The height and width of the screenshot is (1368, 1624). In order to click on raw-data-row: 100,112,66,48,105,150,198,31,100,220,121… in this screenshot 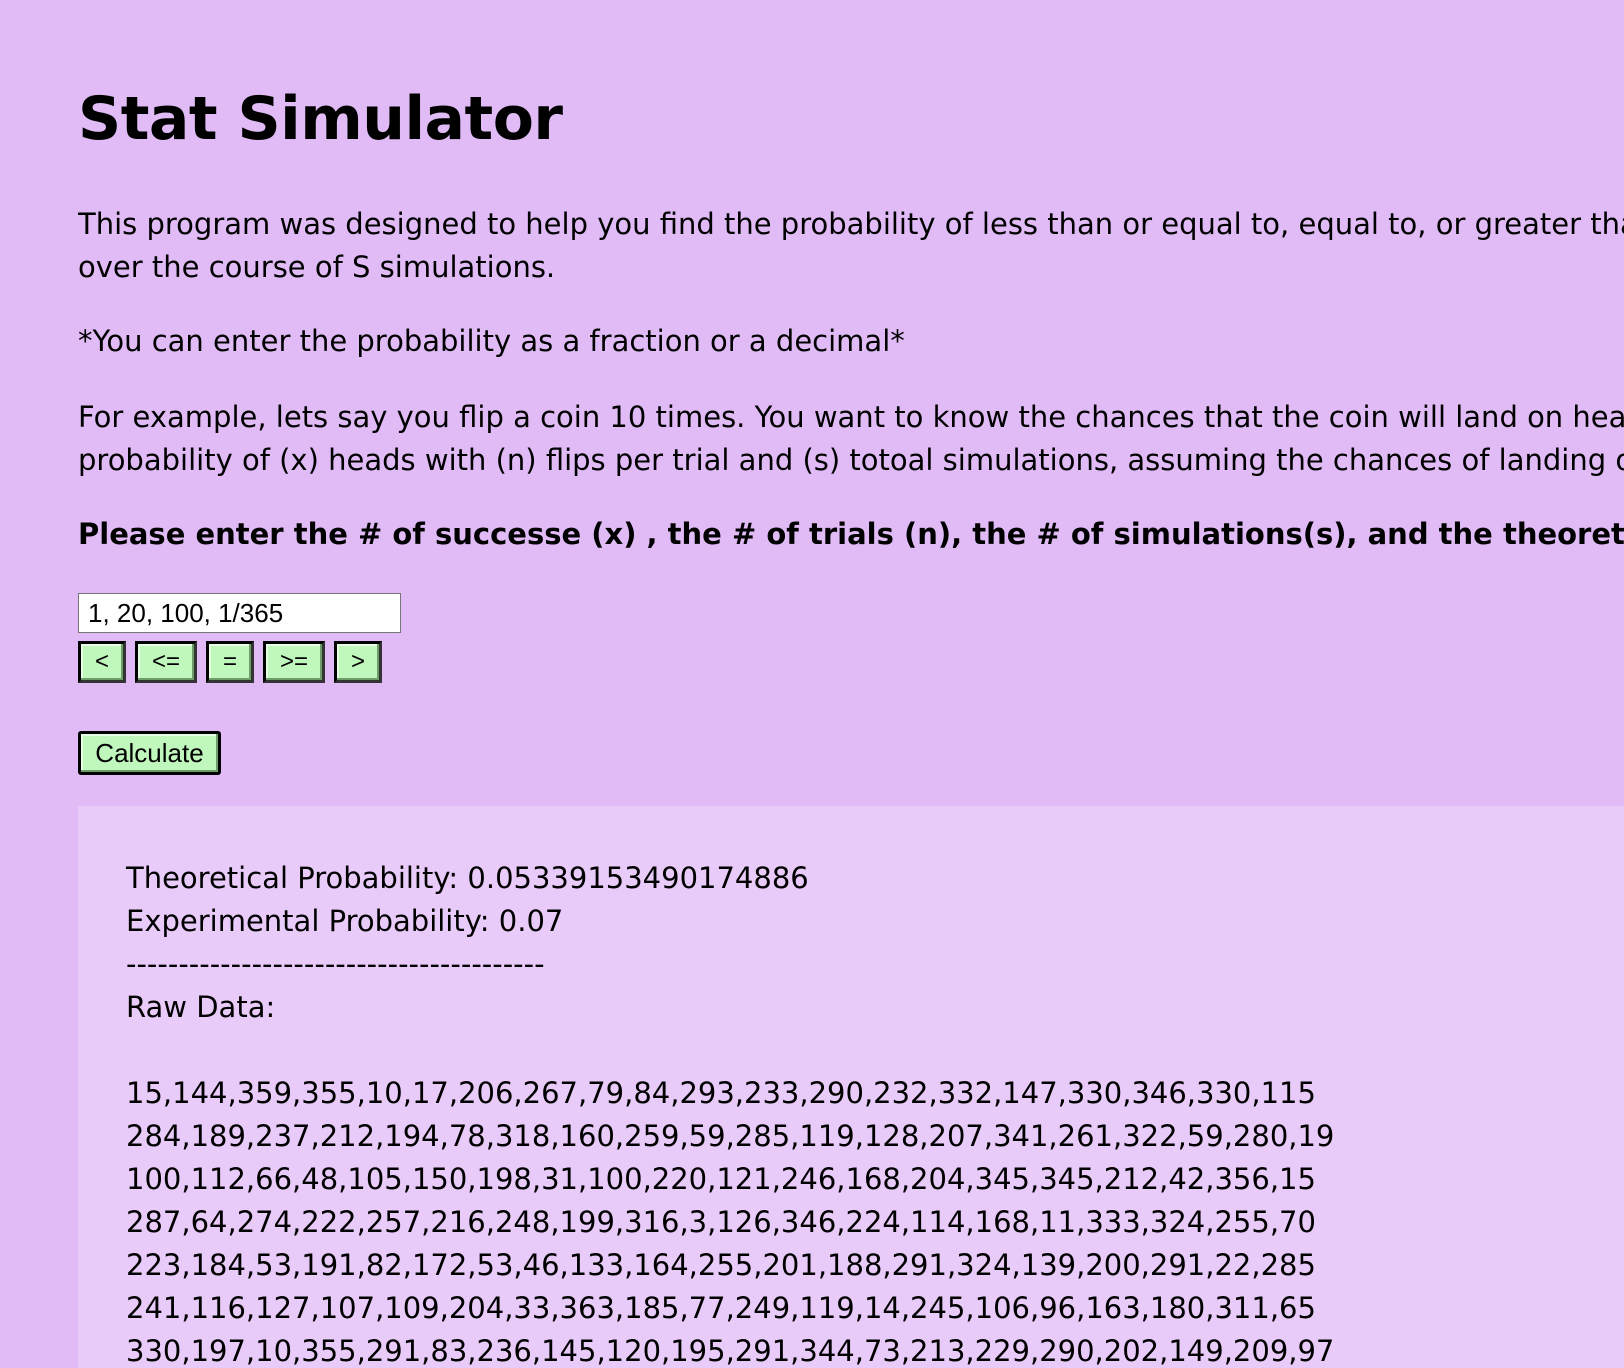, I will do `click(721, 1179)`.